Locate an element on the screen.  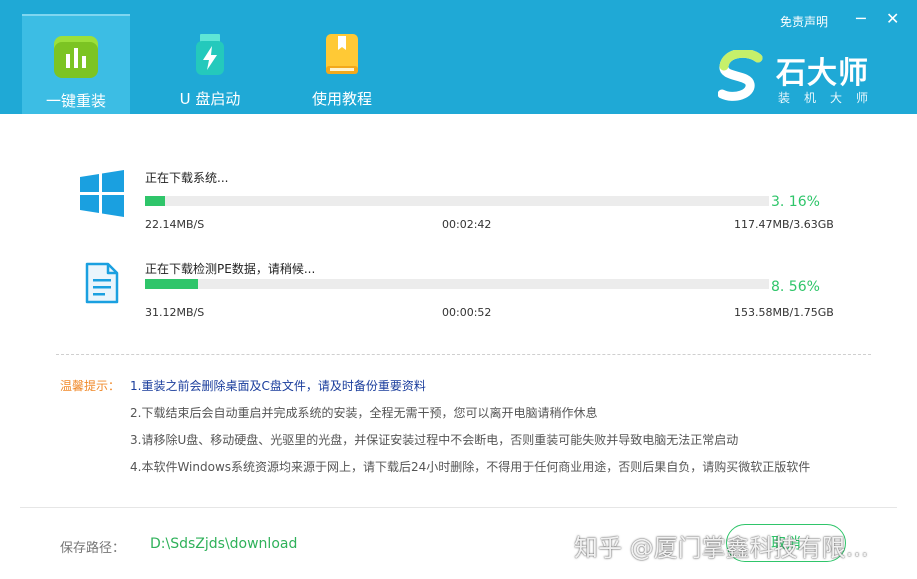
save-path-label: 保存路径： is located at coordinates (93, 548).